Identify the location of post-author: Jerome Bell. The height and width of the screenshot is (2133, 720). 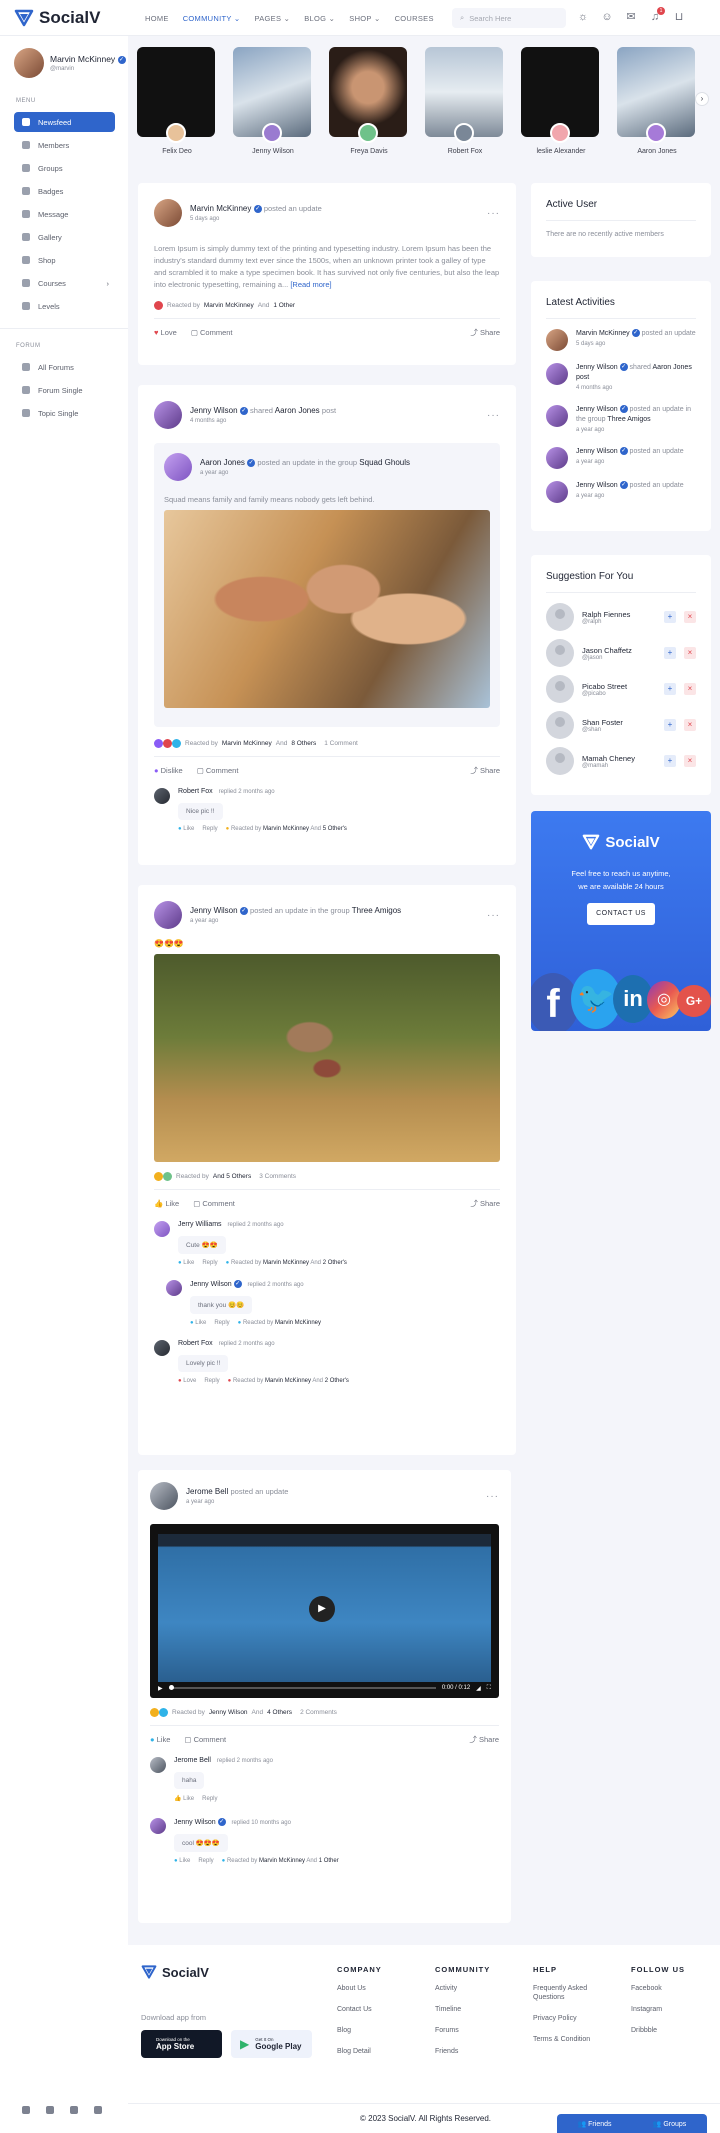
(207, 1491).